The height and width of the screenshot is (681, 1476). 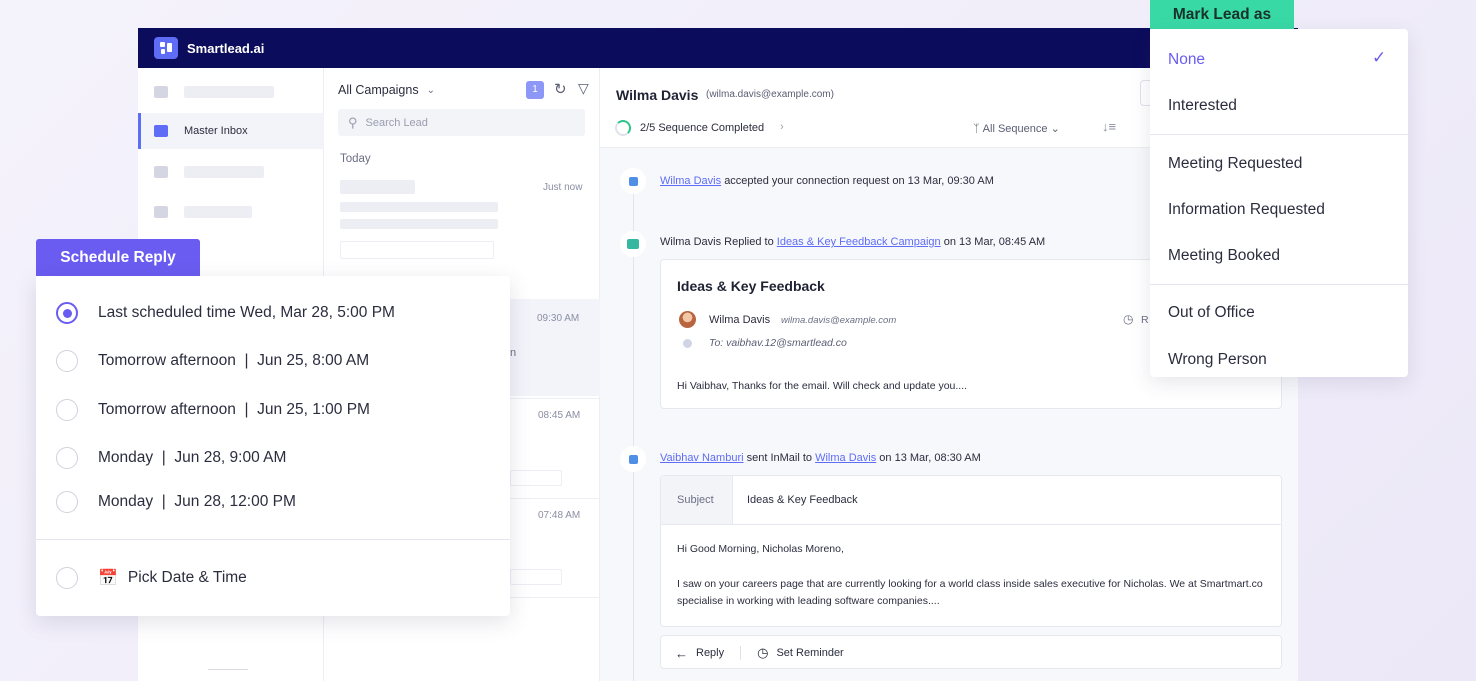 I want to click on radio-selected, so click(x=67, y=313).